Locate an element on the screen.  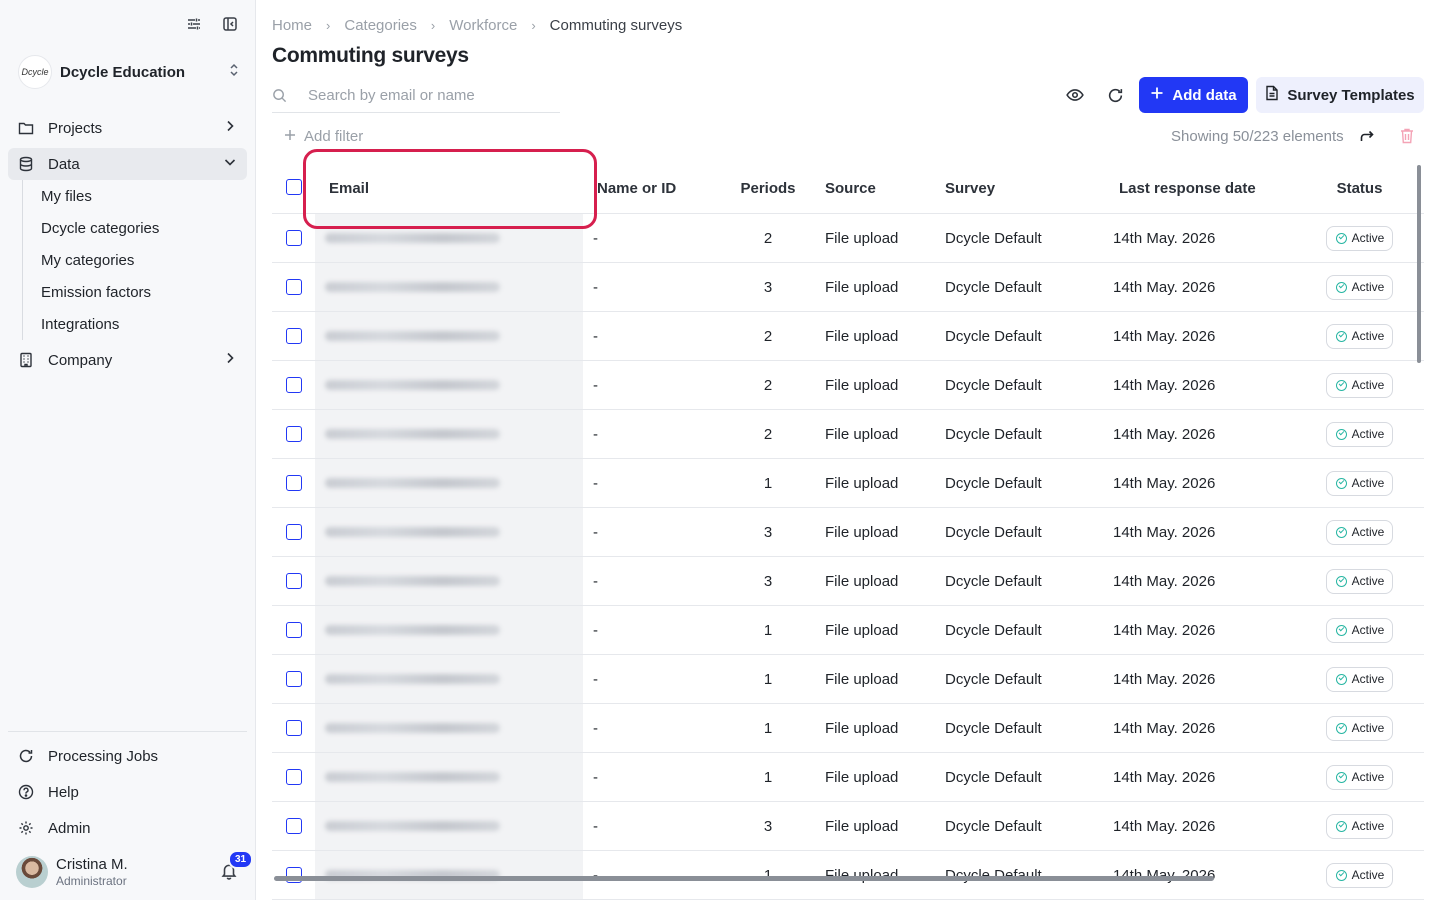
add-data-button: Add data is located at coordinates (1193, 95).